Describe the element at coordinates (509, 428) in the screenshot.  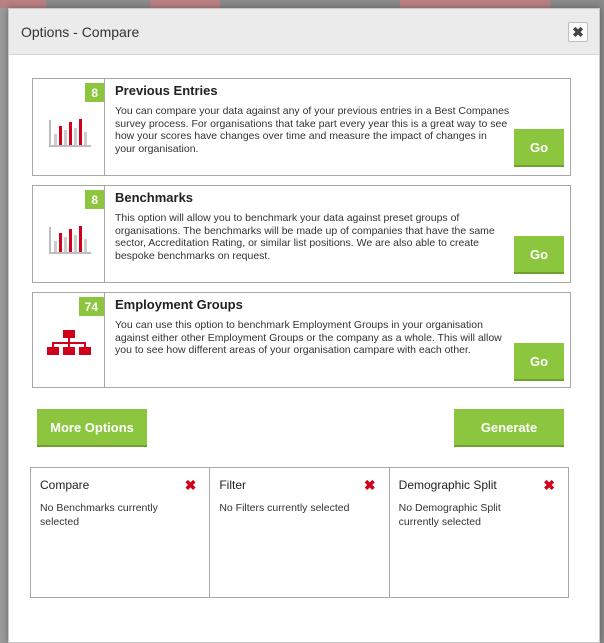
I see `generate-button: Generate` at that location.